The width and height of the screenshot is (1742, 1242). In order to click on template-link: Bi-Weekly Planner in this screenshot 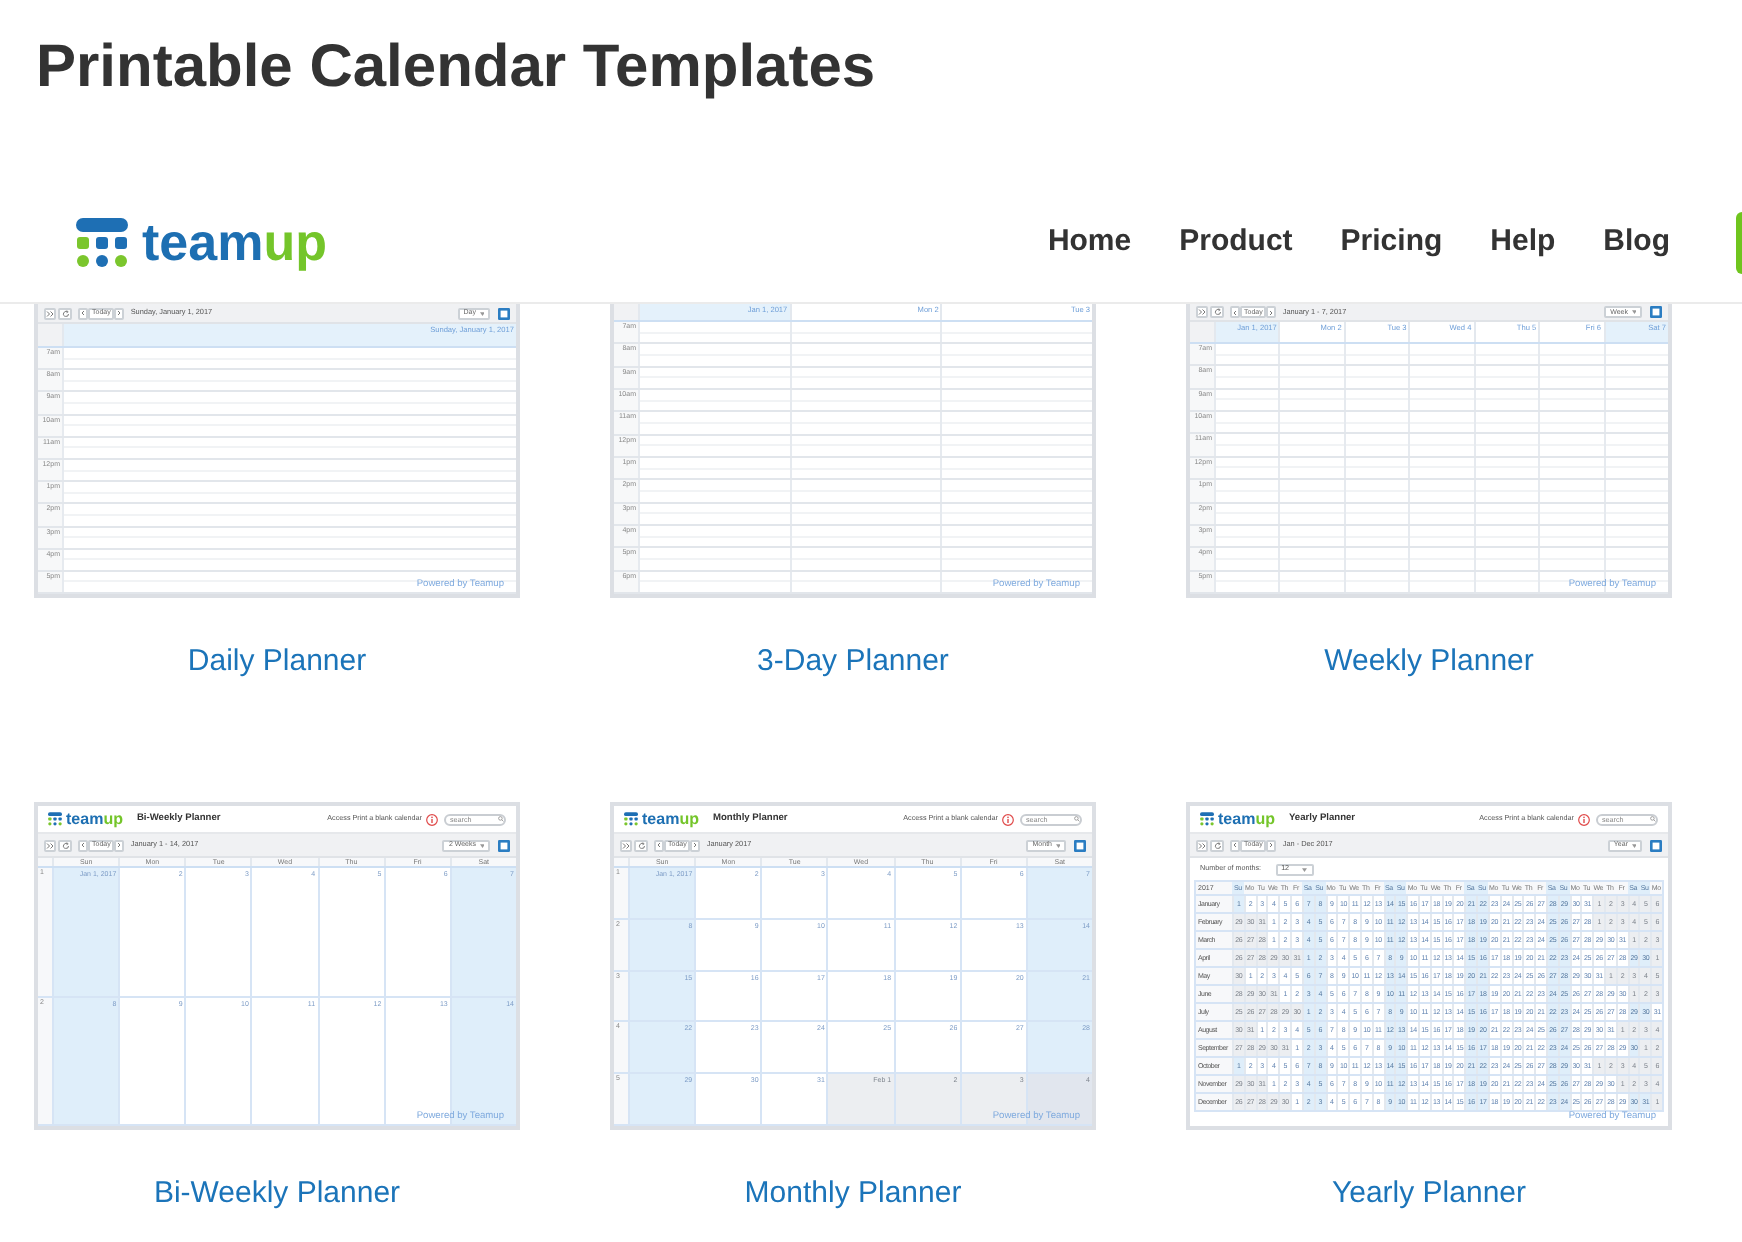, I will do `click(277, 1193)`.